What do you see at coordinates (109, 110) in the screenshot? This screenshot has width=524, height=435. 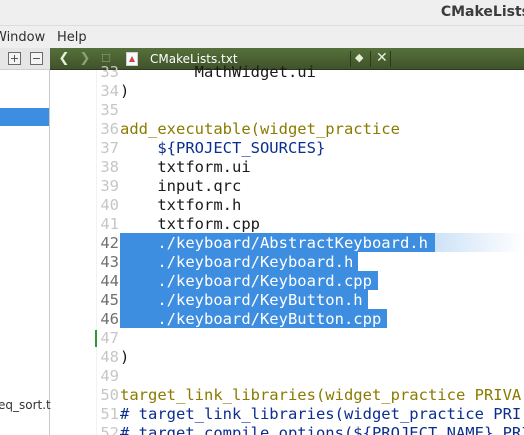 I see `line-number: 35` at bounding box center [109, 110].